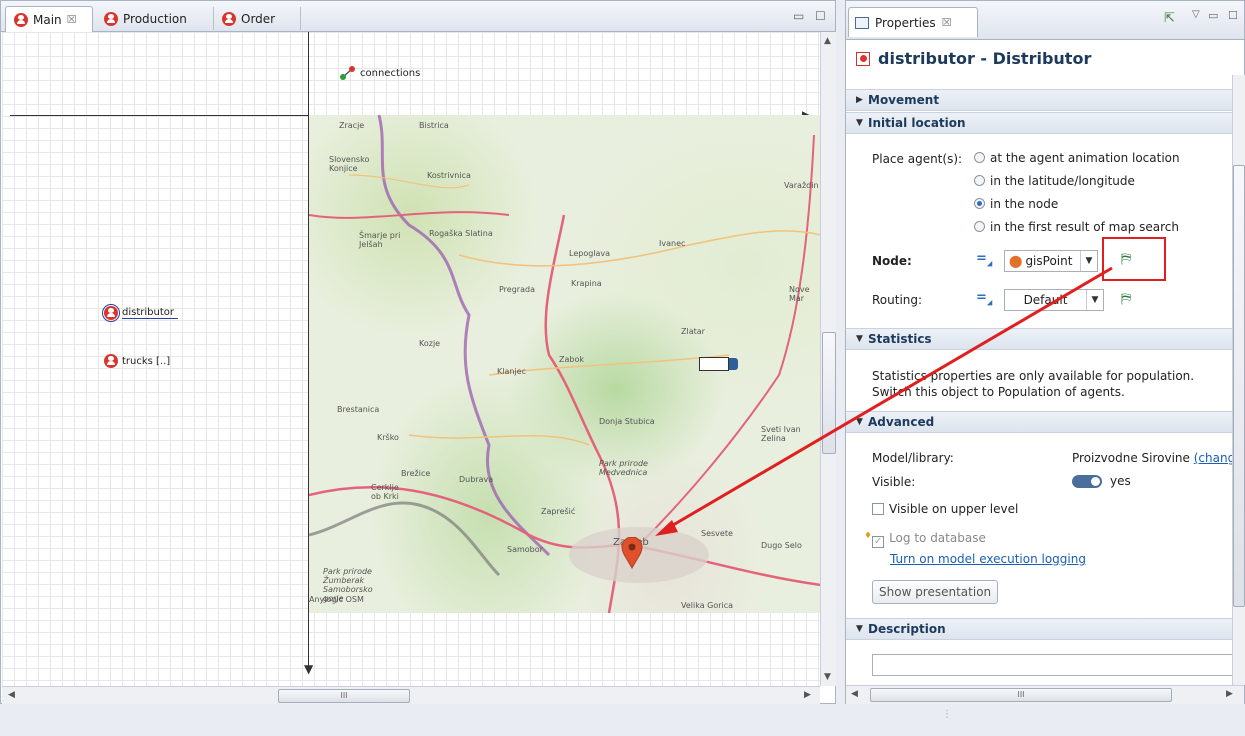  I want to click on map-label: Krapina, so click(586, 283).